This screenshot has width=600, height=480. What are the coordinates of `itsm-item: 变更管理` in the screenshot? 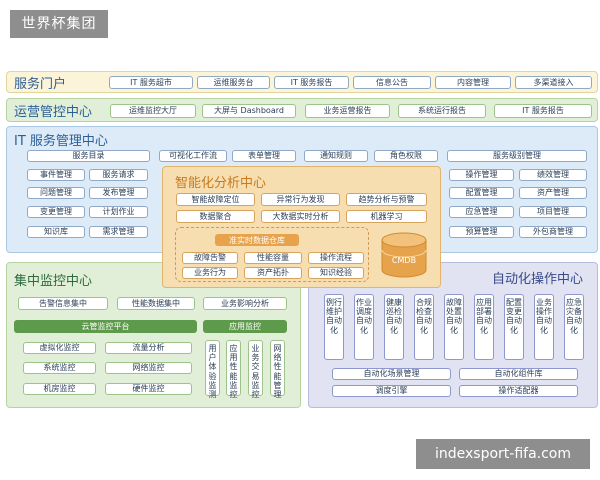 It's located at (56, 212).